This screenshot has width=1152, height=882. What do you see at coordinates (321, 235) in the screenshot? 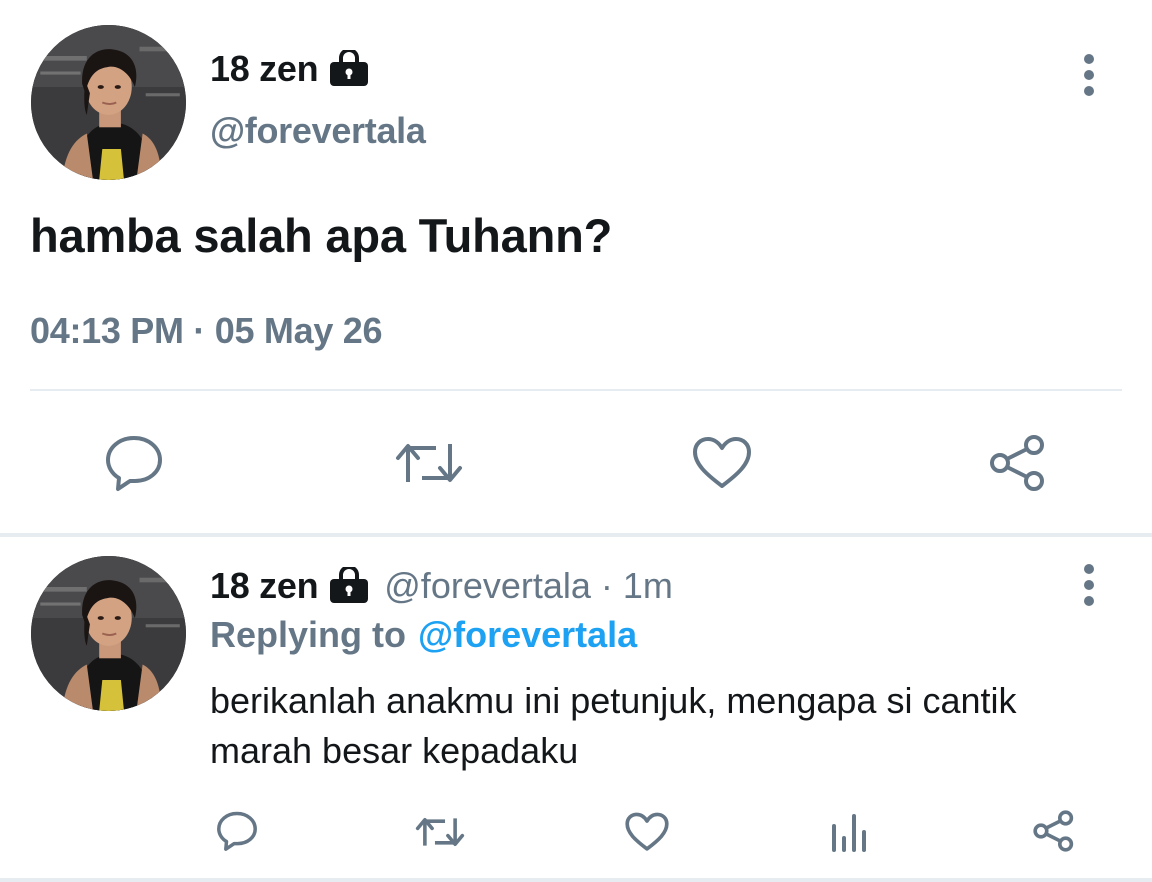
I see `tweet-text: hamba salah apa Tuhann?` at bounding box center [321, 235].